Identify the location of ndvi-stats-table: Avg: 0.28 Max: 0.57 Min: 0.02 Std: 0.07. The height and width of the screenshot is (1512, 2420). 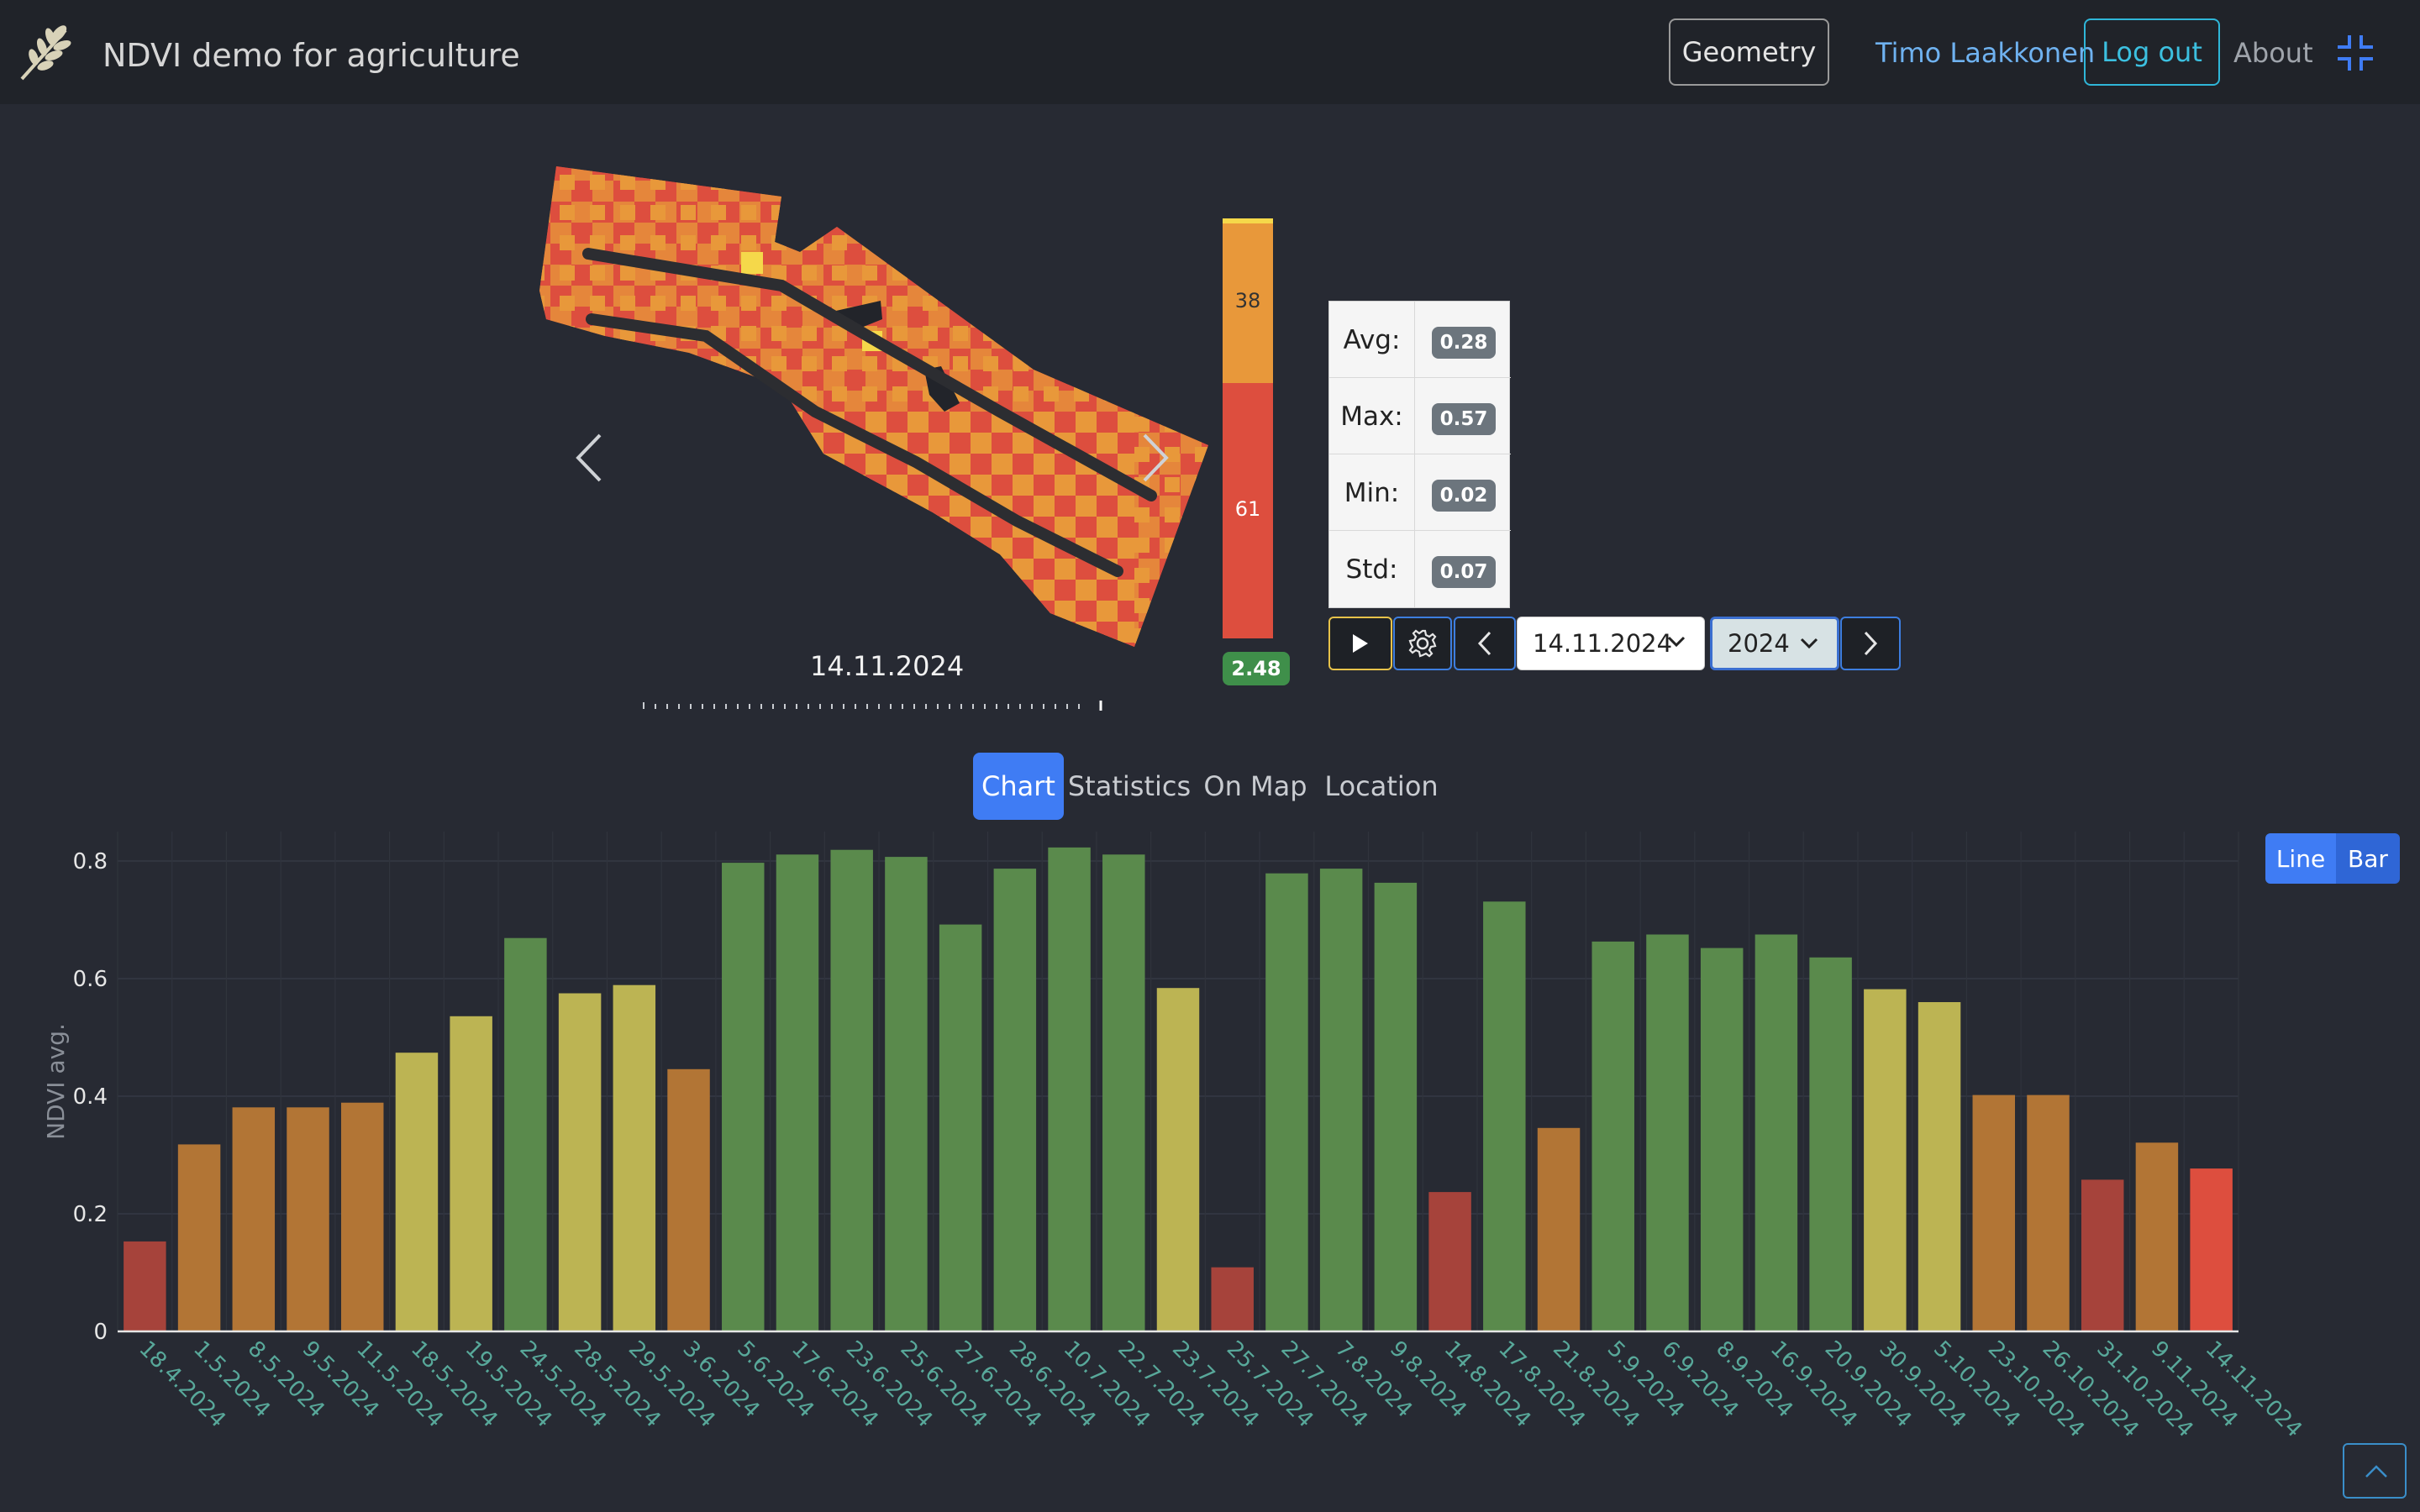
(1419, 454).